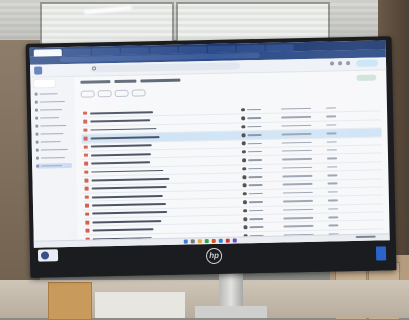 The height and width of the screenshot is (320, 409). I want to click on sidebar, so click(54, 162).